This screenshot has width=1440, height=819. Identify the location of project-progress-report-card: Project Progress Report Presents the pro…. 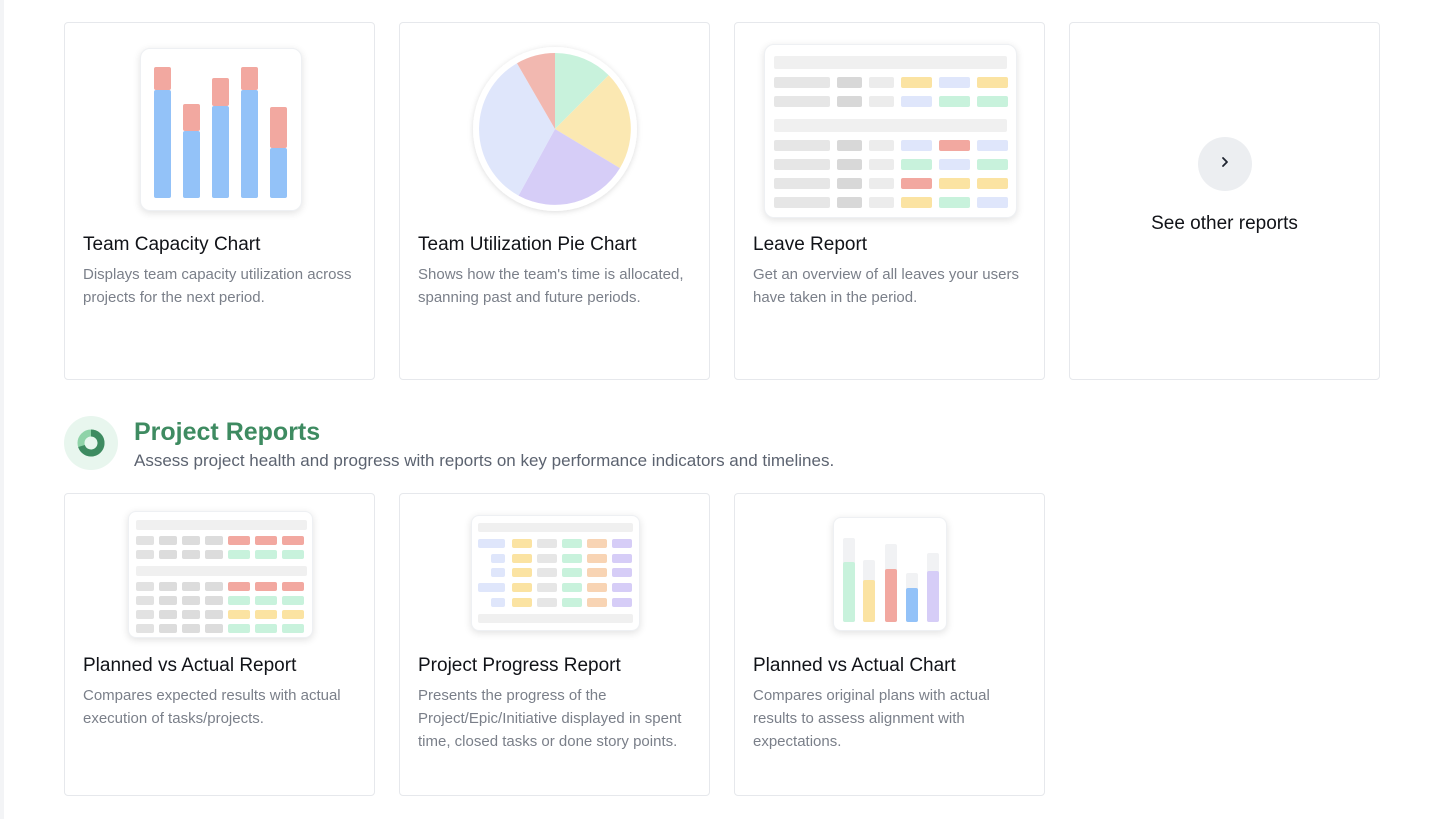
(554, 644).